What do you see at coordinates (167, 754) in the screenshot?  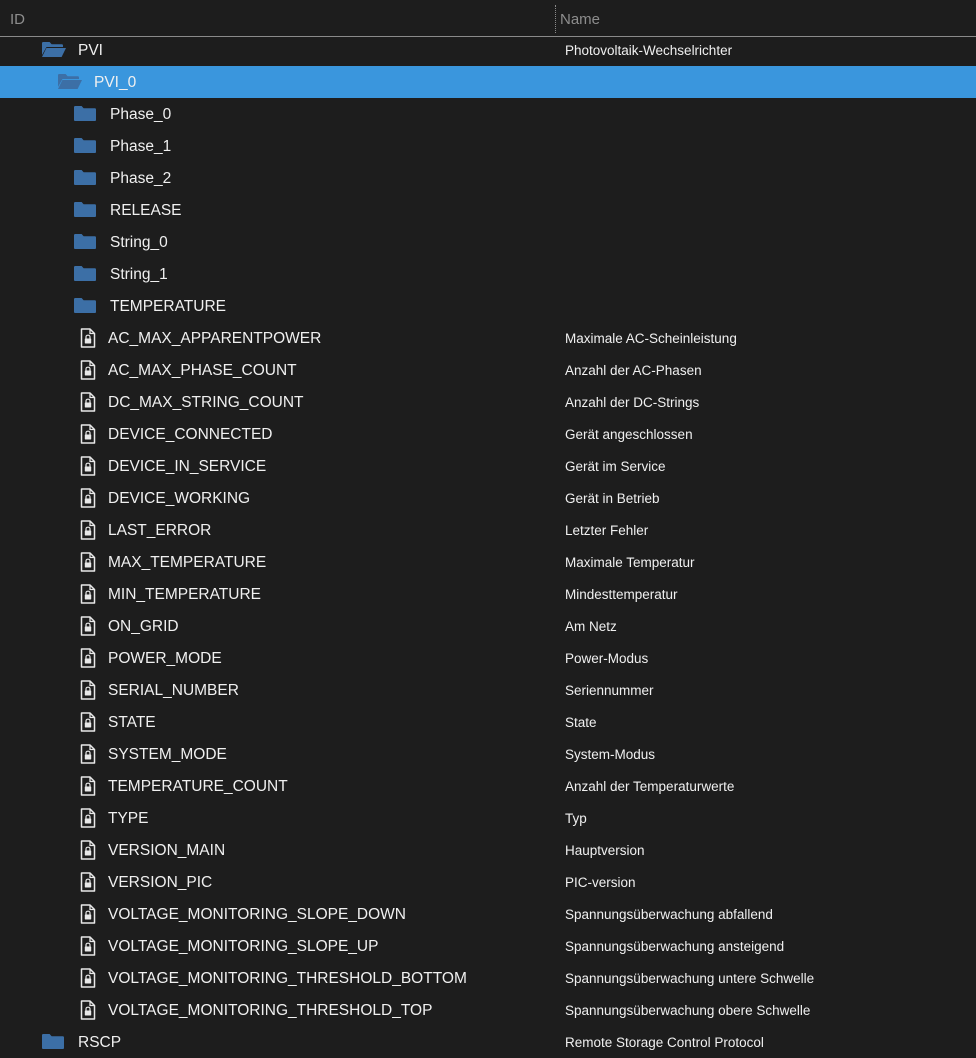 I see `tree-row-id: SYSTEM_MODE` at bounding box center [167, 754].